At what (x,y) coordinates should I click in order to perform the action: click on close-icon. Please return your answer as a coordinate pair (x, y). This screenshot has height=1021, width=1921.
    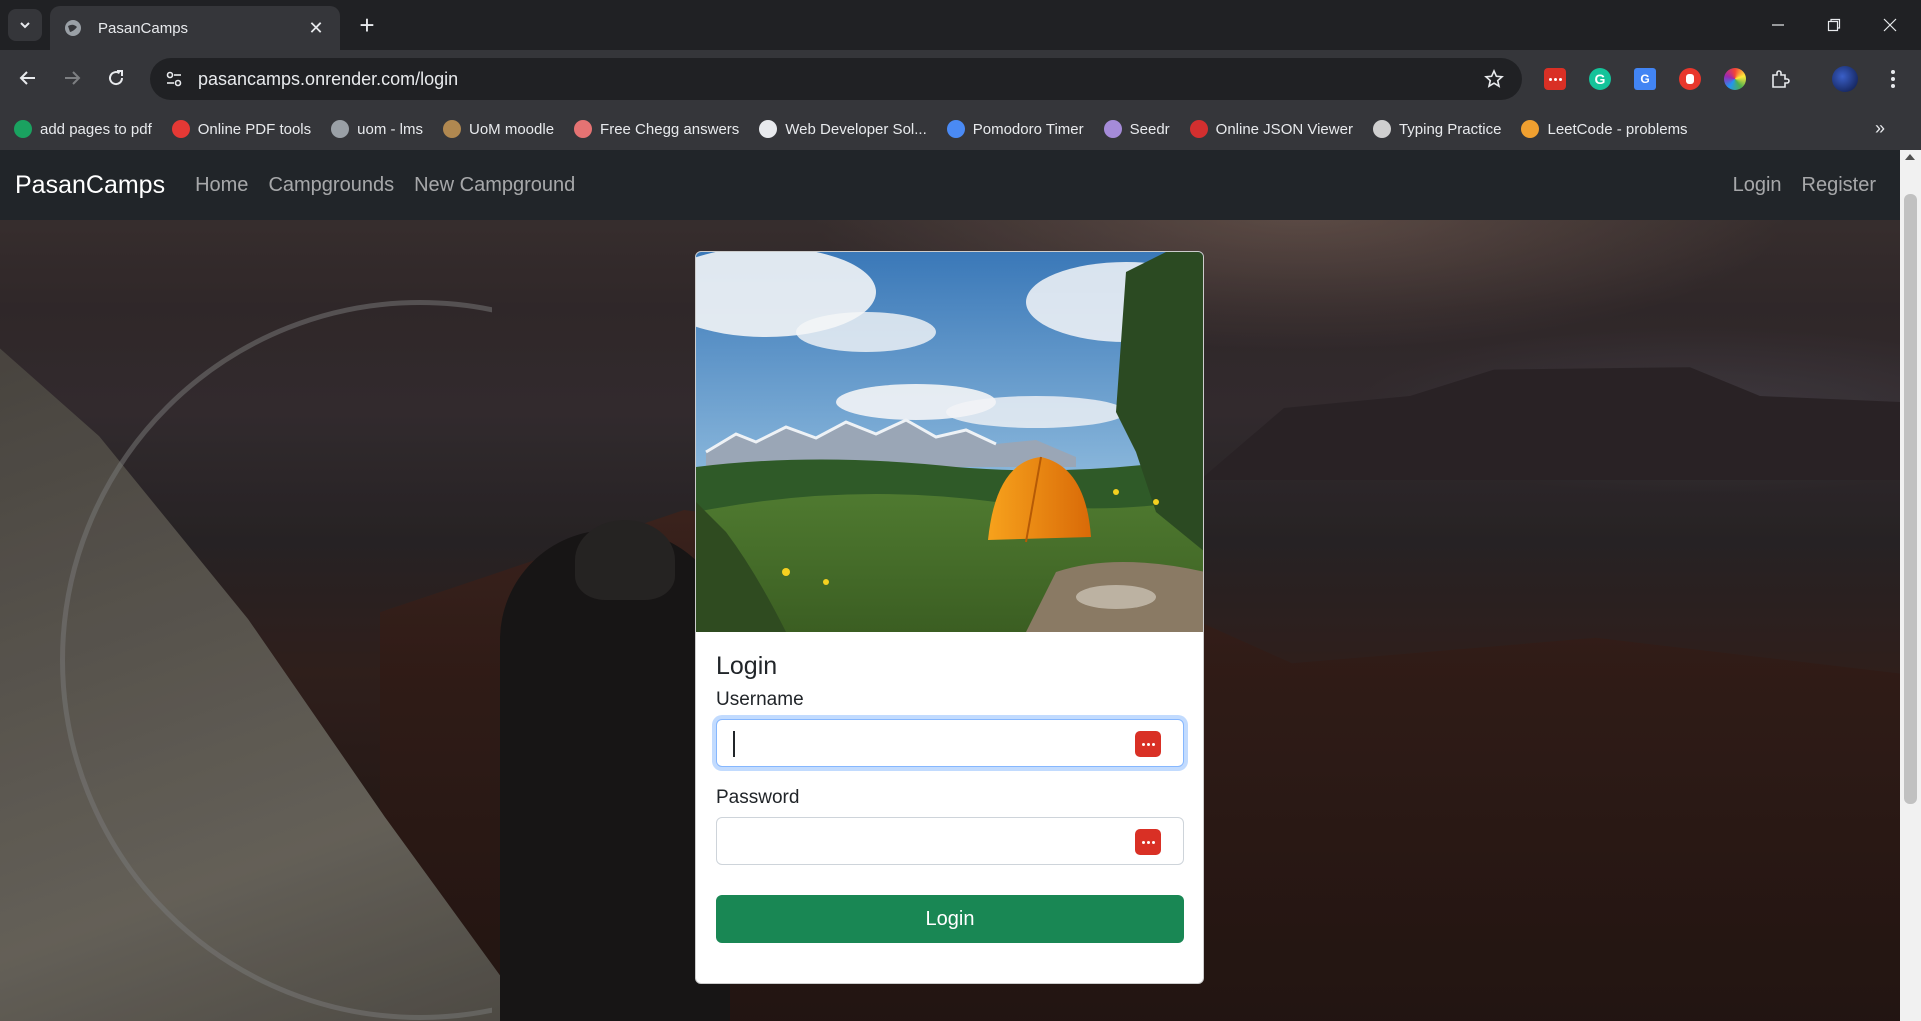
    Looking at the image, I should click on (1890, 25).